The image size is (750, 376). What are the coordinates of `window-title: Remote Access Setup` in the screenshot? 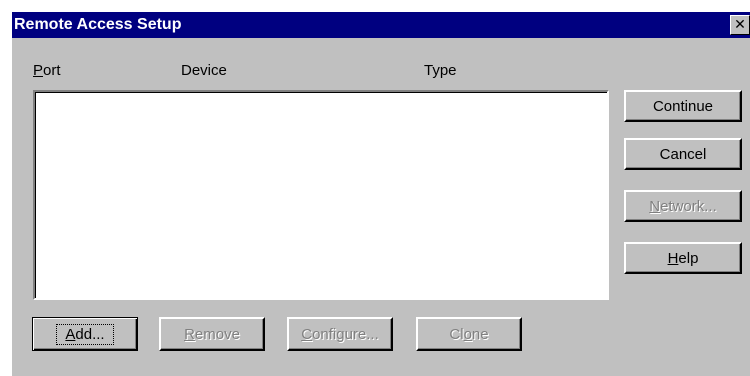 It's located at (98, 24).